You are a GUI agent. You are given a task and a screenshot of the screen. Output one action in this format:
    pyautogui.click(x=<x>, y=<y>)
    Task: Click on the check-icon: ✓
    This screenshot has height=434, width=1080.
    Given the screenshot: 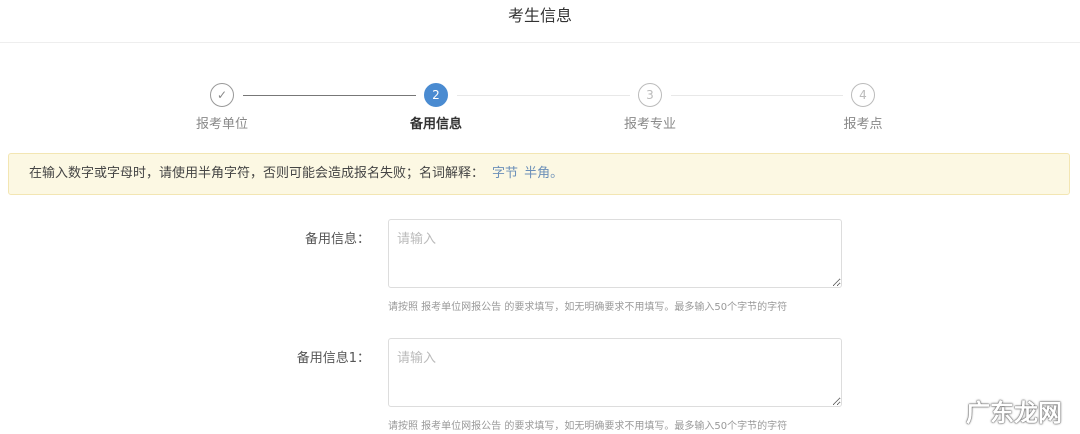 What is the action you would take?
    pyautogui.click(x=222, y=95)
    